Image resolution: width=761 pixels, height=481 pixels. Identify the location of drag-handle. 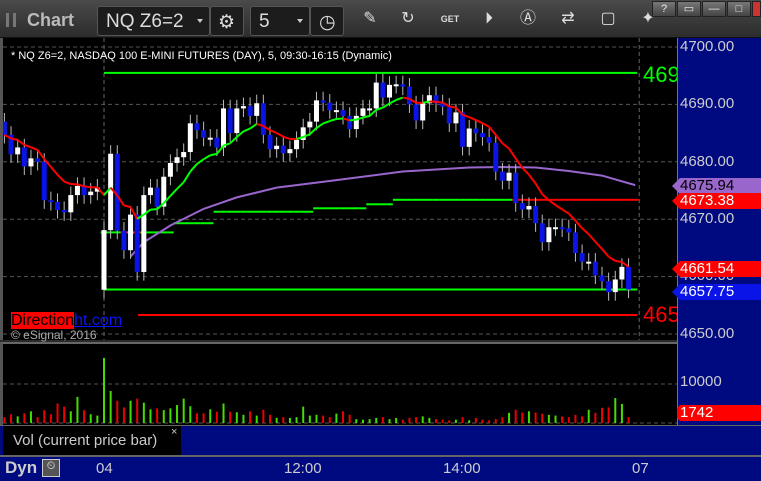
(11, 20).